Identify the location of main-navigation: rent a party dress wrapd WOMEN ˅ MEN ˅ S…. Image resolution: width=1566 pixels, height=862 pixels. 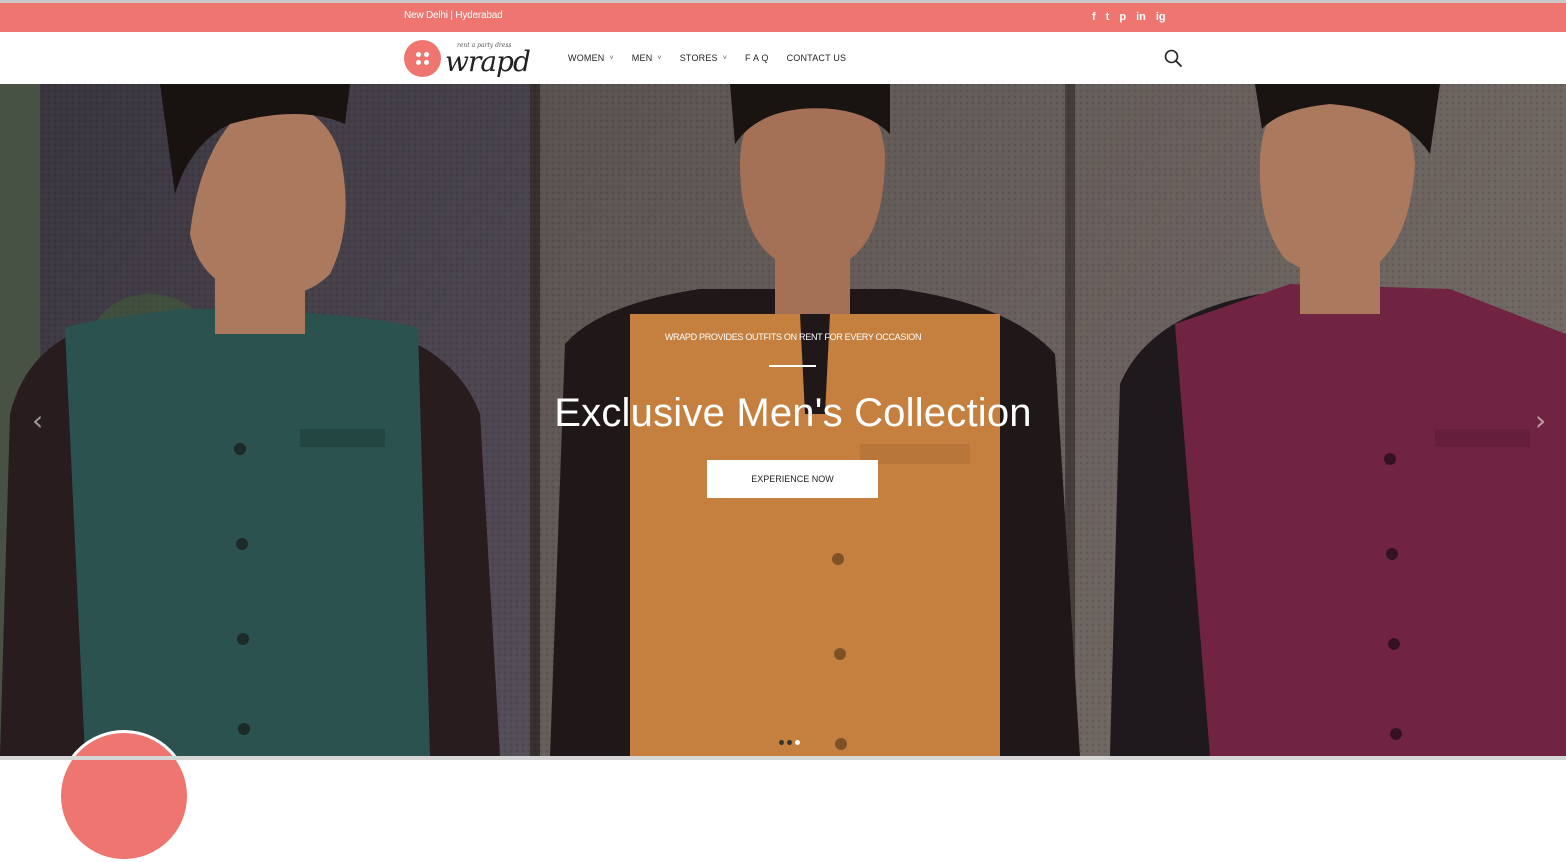
(783, 58).